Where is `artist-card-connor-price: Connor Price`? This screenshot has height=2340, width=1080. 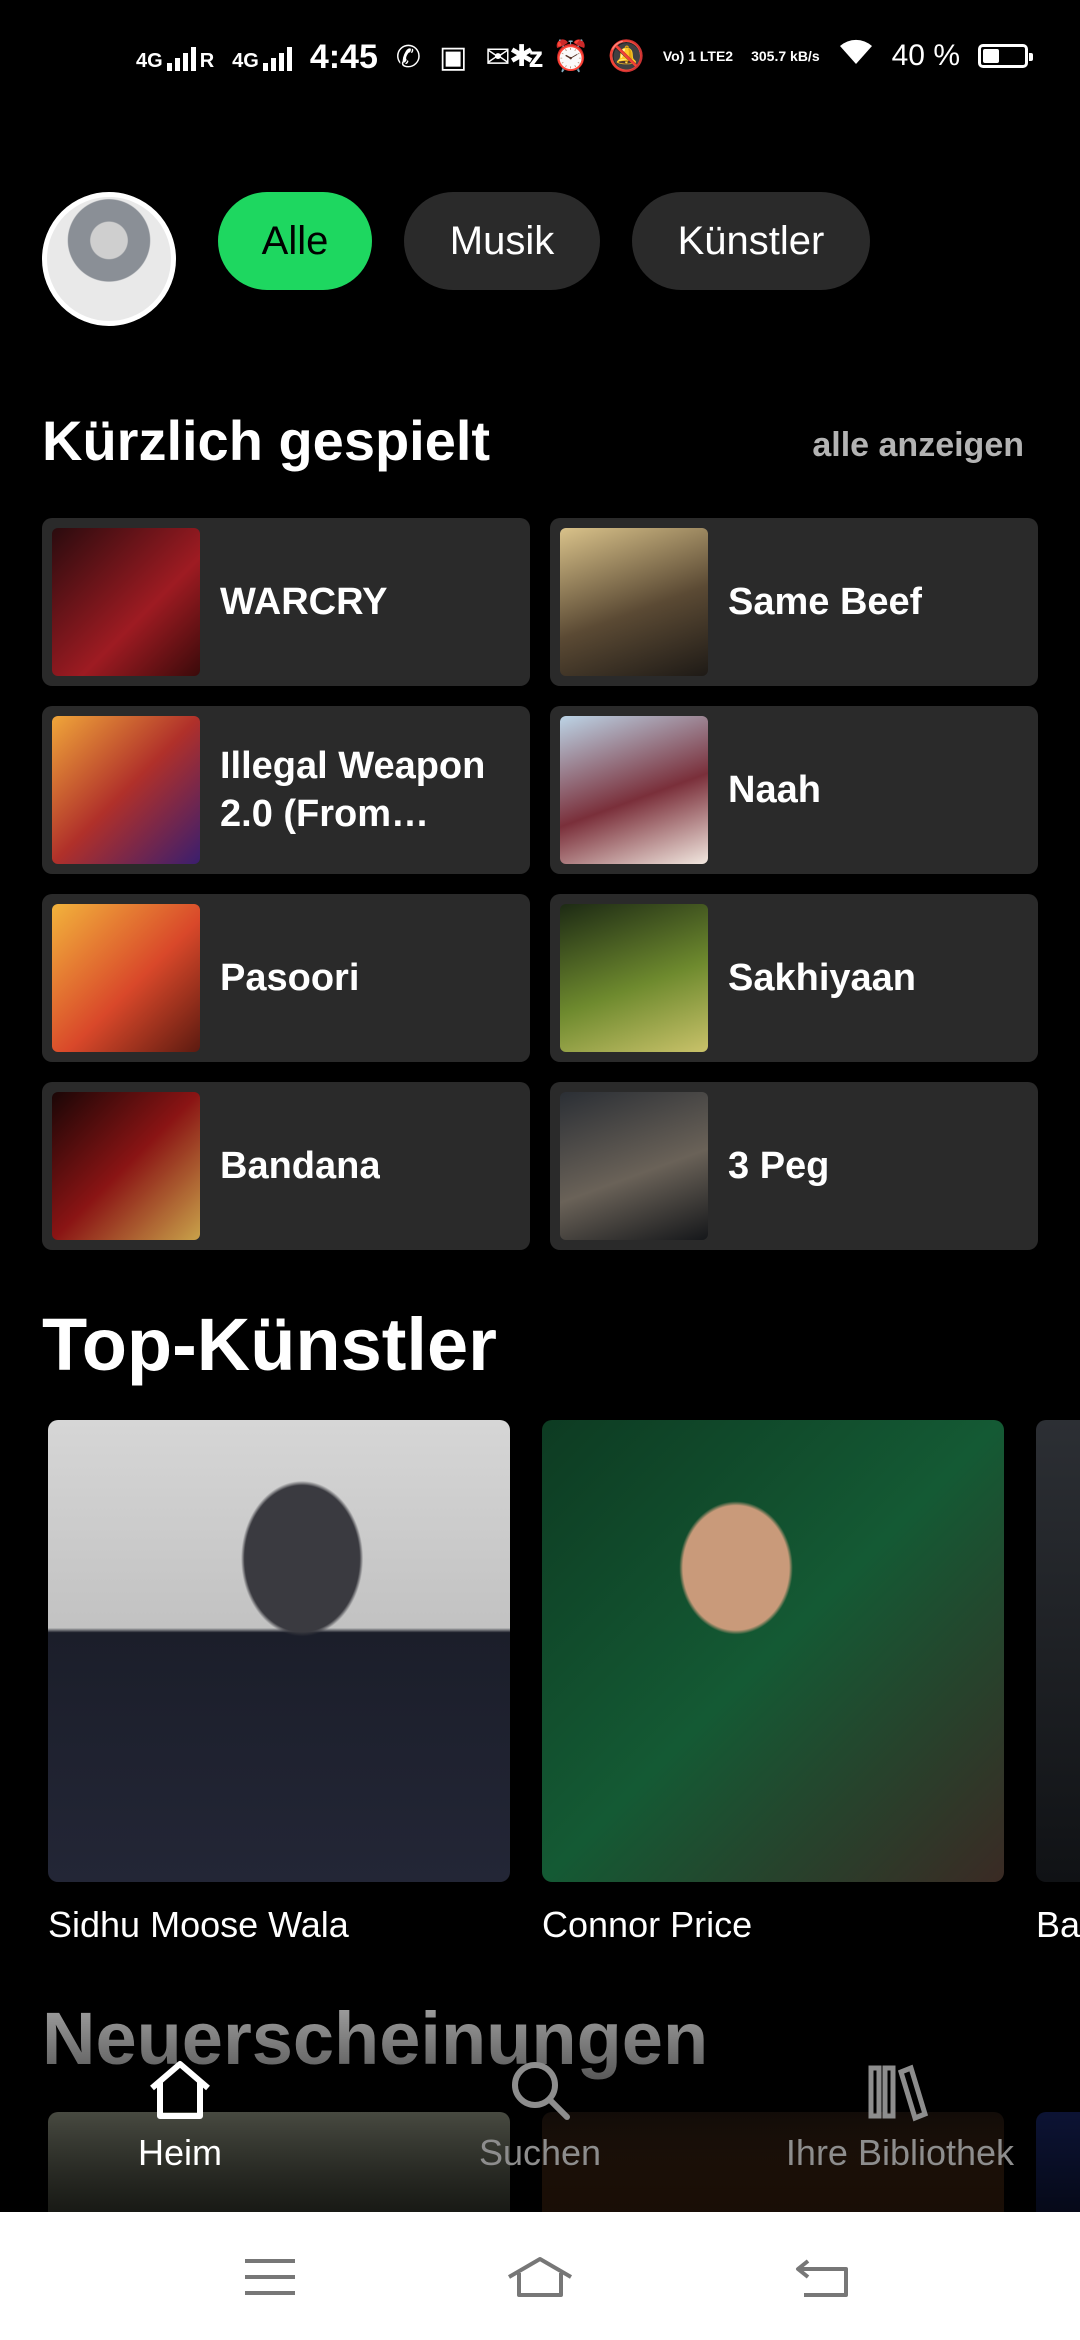
artist-card-connor-price: Connor Price is located at coordinates (773, 1682).